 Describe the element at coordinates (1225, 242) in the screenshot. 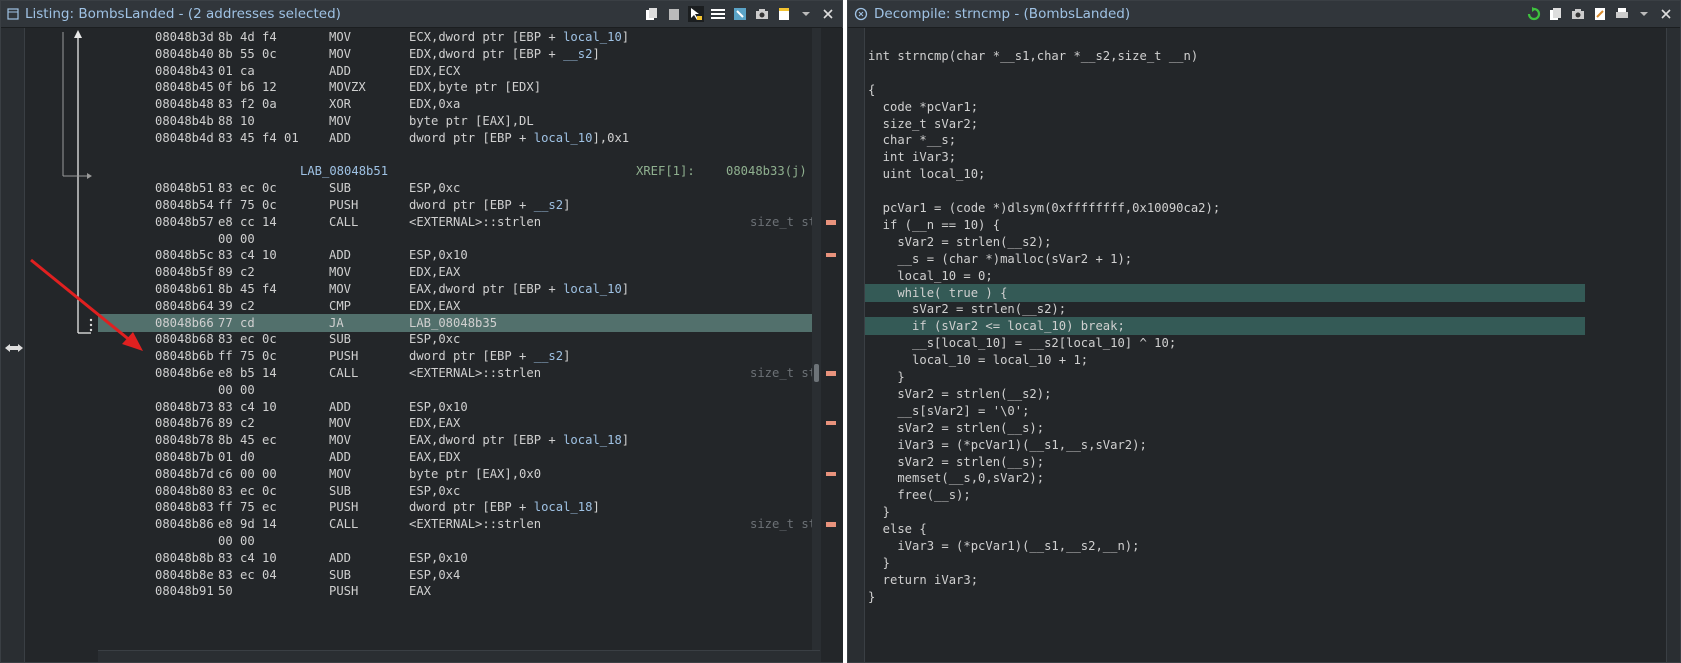

I see `decompile-line: 13 sVar2 = strlen(__s2);` at that location.